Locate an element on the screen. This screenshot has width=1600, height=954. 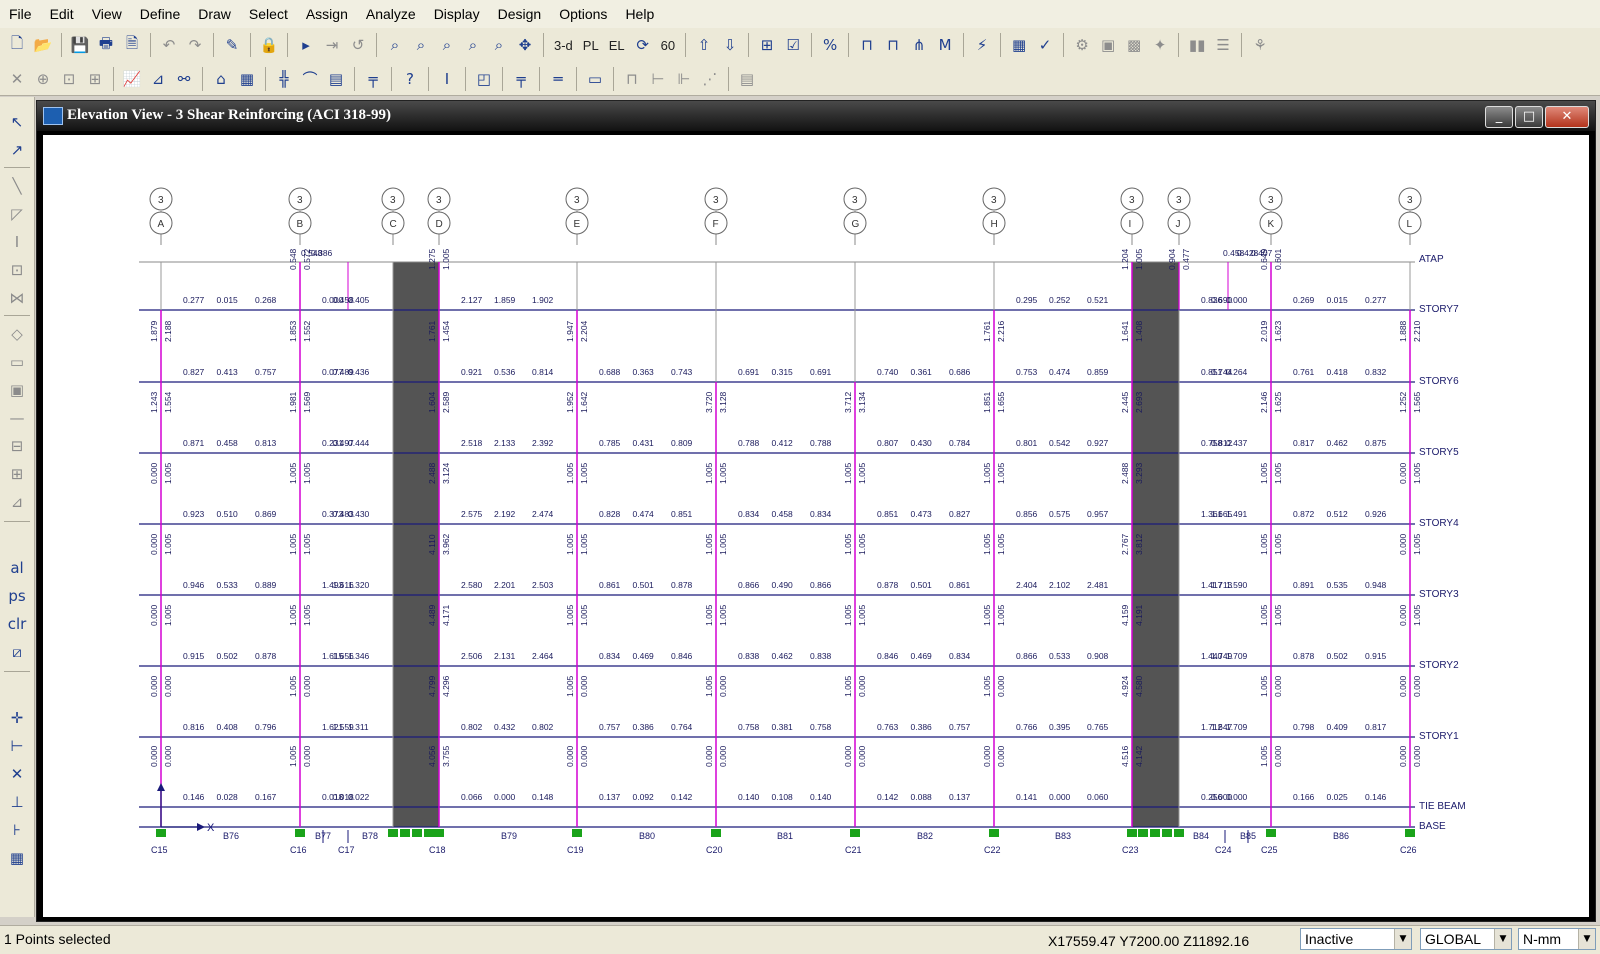
redo-icon: ↷ is located at coordinates (195, 45).